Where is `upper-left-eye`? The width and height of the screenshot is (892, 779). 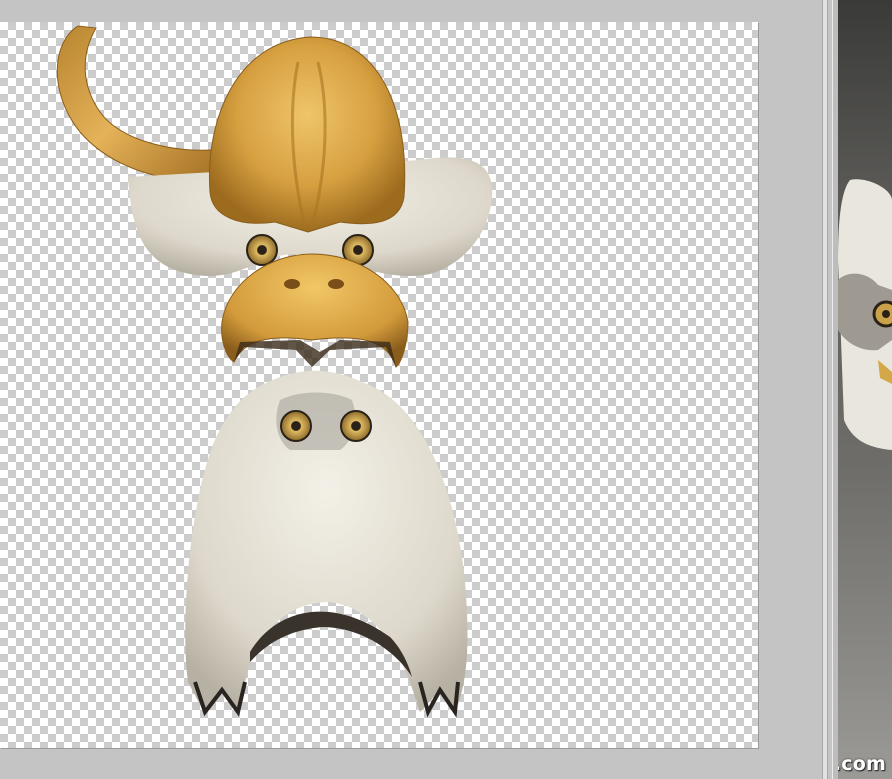
upper-left-eye is located at coordinates (262, 250).